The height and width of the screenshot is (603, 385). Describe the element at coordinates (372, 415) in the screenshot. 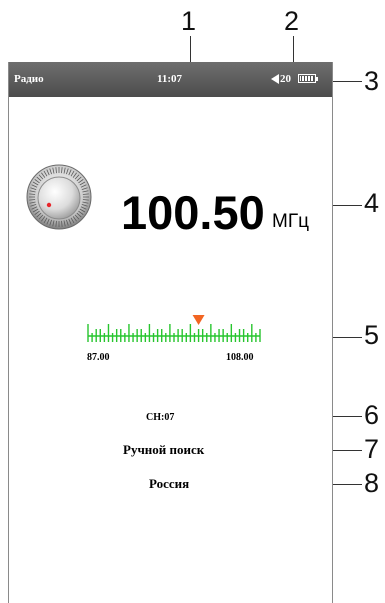

I see `callout-6: 6` at that location.